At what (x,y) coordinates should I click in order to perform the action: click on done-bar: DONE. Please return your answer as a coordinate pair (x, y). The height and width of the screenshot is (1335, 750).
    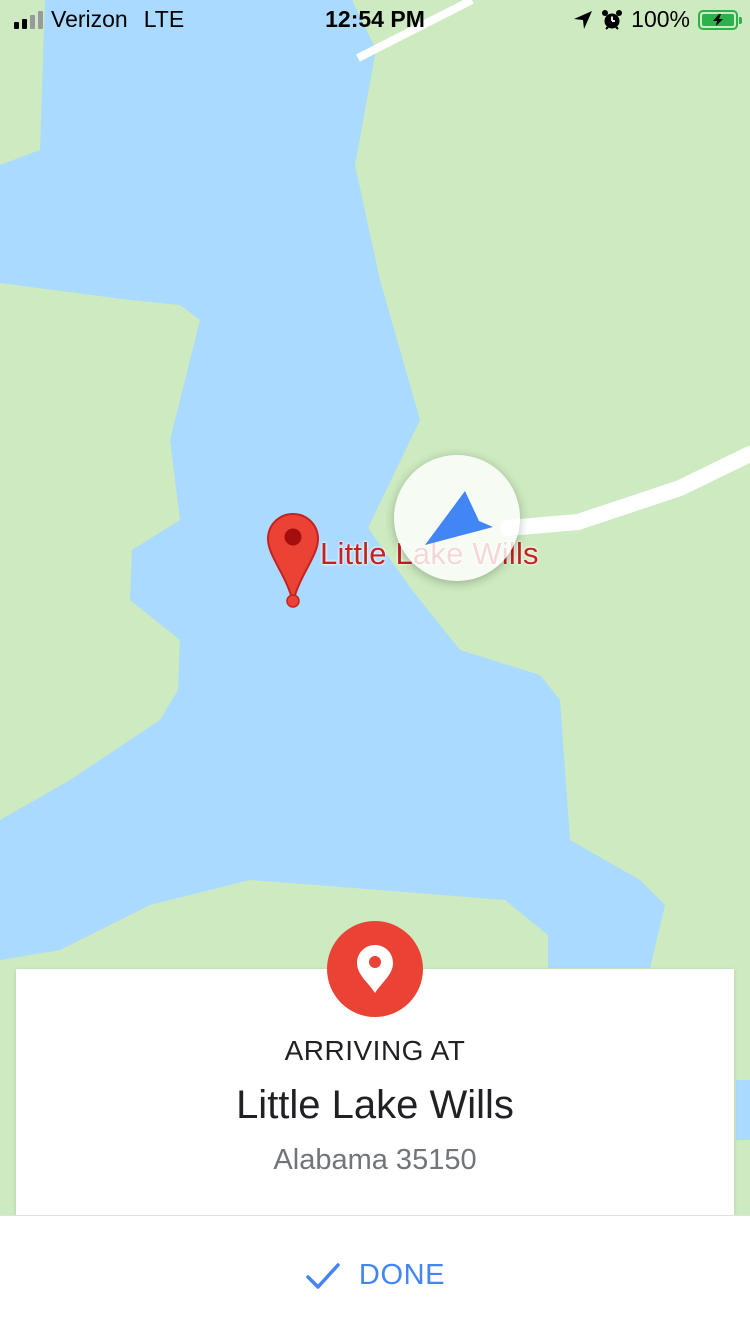
    Looking at the image, I should click on (375, 1275).